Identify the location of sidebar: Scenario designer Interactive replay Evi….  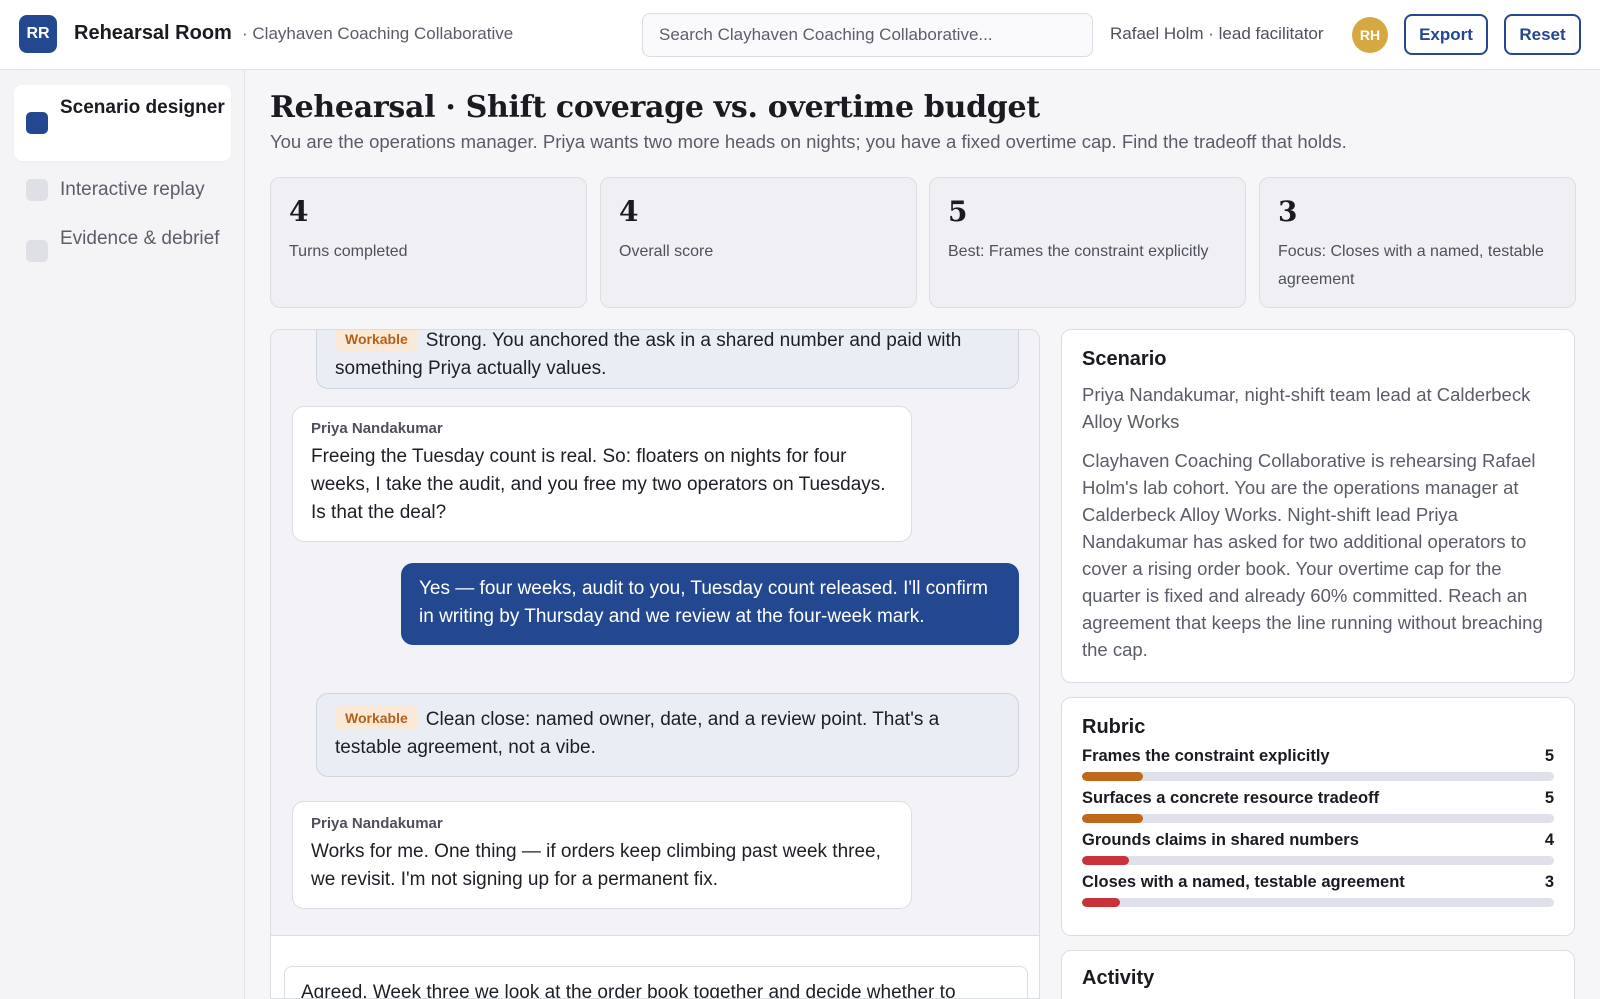
(122, 534).